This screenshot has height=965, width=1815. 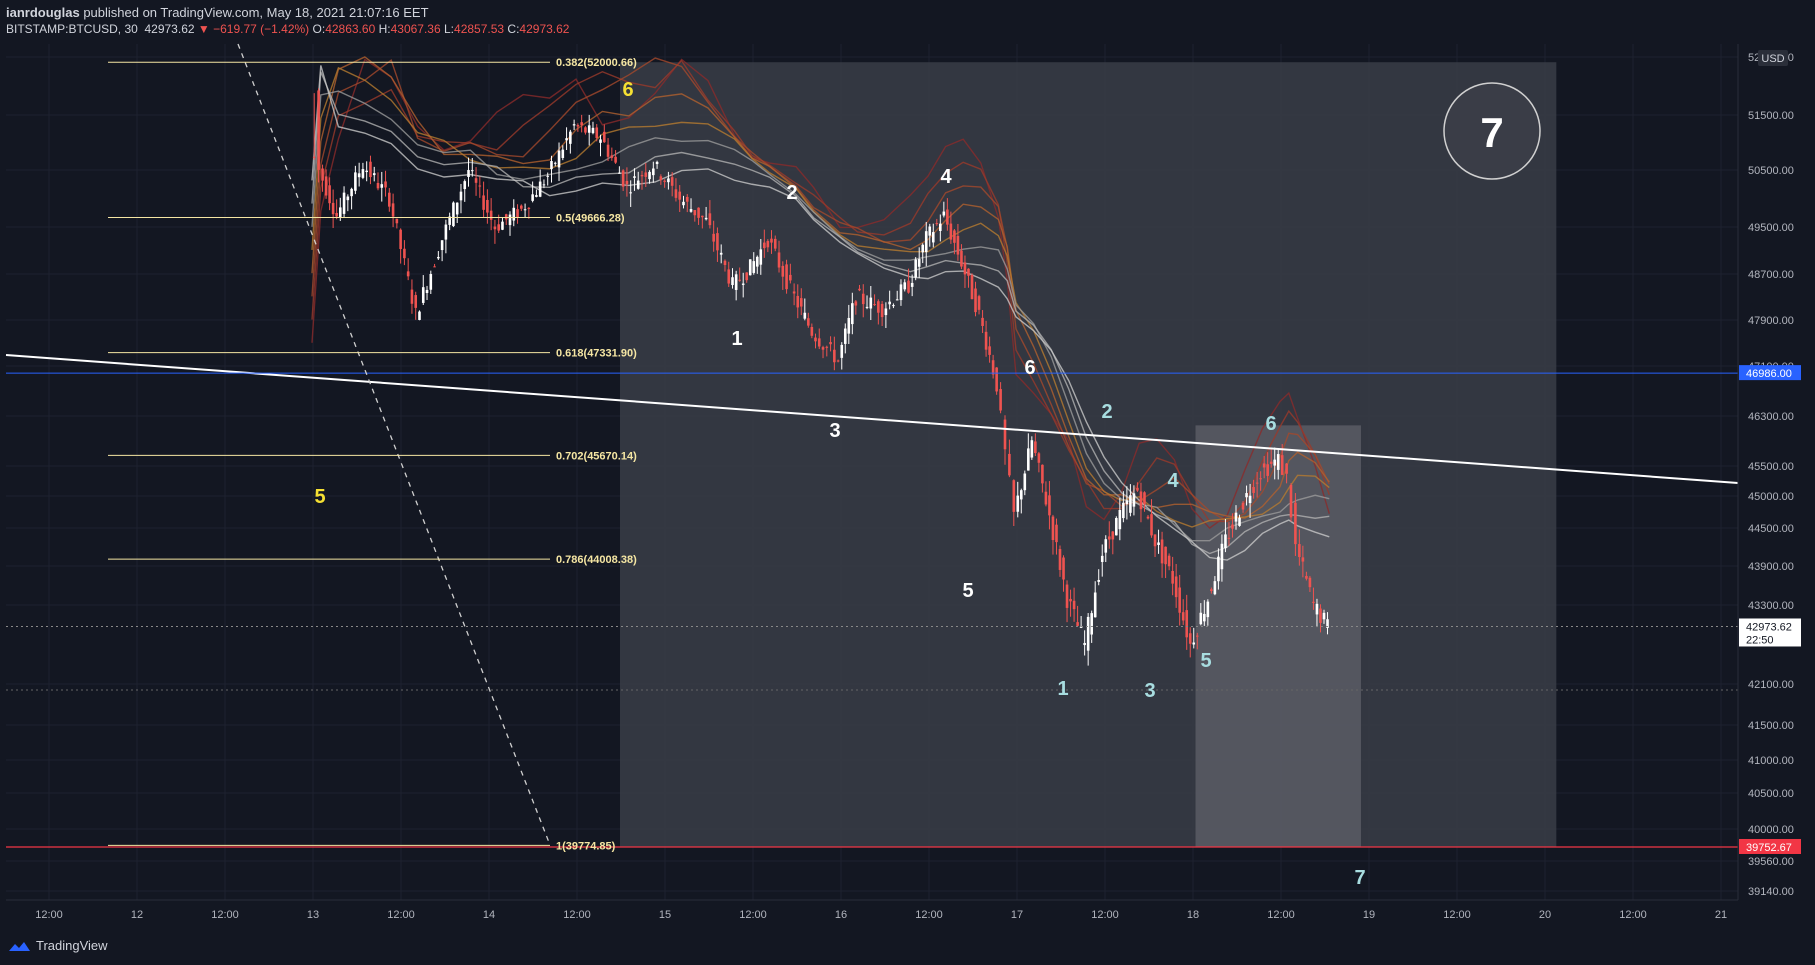 What do you see at coordinates (169, 29) in the screenshot?
I see `last-price: 42973.62` at bounding box center [169, 29].